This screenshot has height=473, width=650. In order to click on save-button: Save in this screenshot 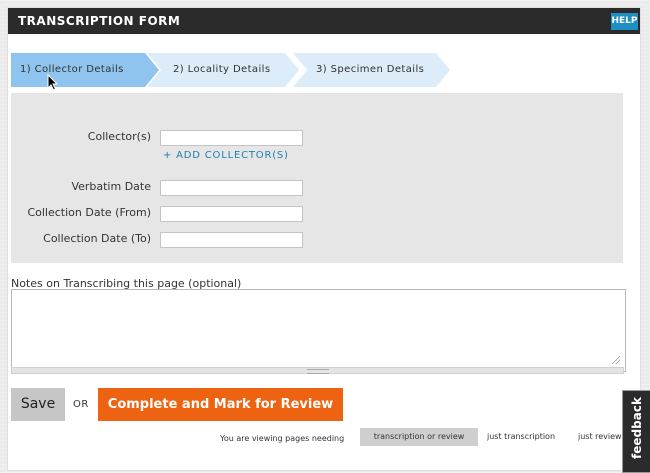, I will do `click(38, 404)`.